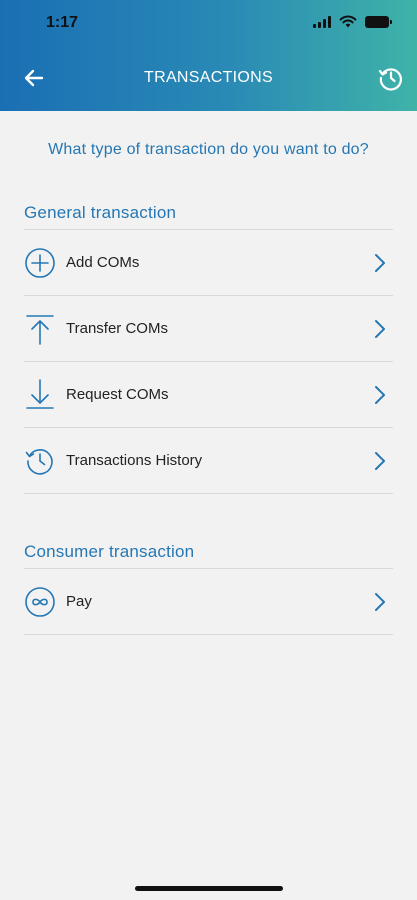 Image resolution: width=417 pixels, height=900 pixels. Describe the element at coordinates (103, 262) in the screenshot. I see `list-item-label: Add COMs` at that location.